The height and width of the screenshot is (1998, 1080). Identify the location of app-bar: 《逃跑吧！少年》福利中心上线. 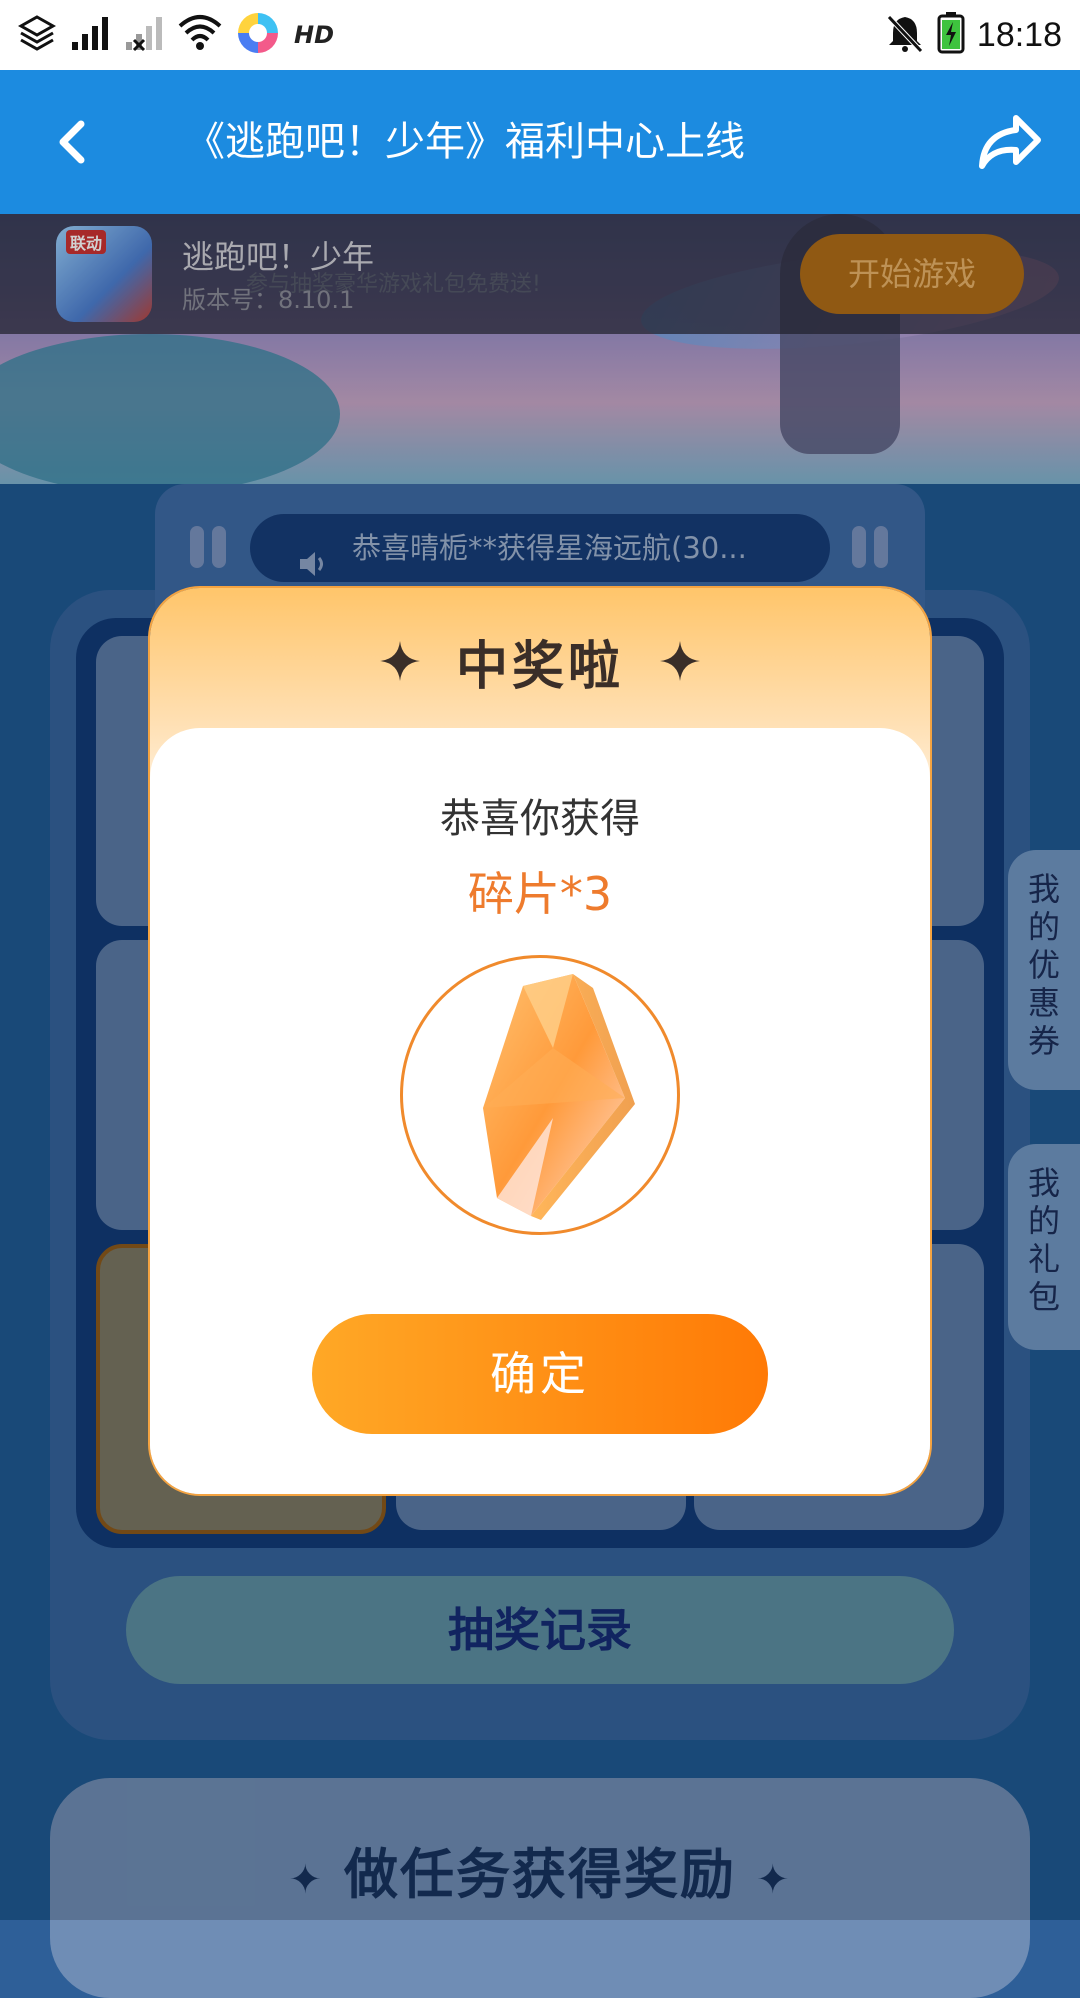
(540, 142).